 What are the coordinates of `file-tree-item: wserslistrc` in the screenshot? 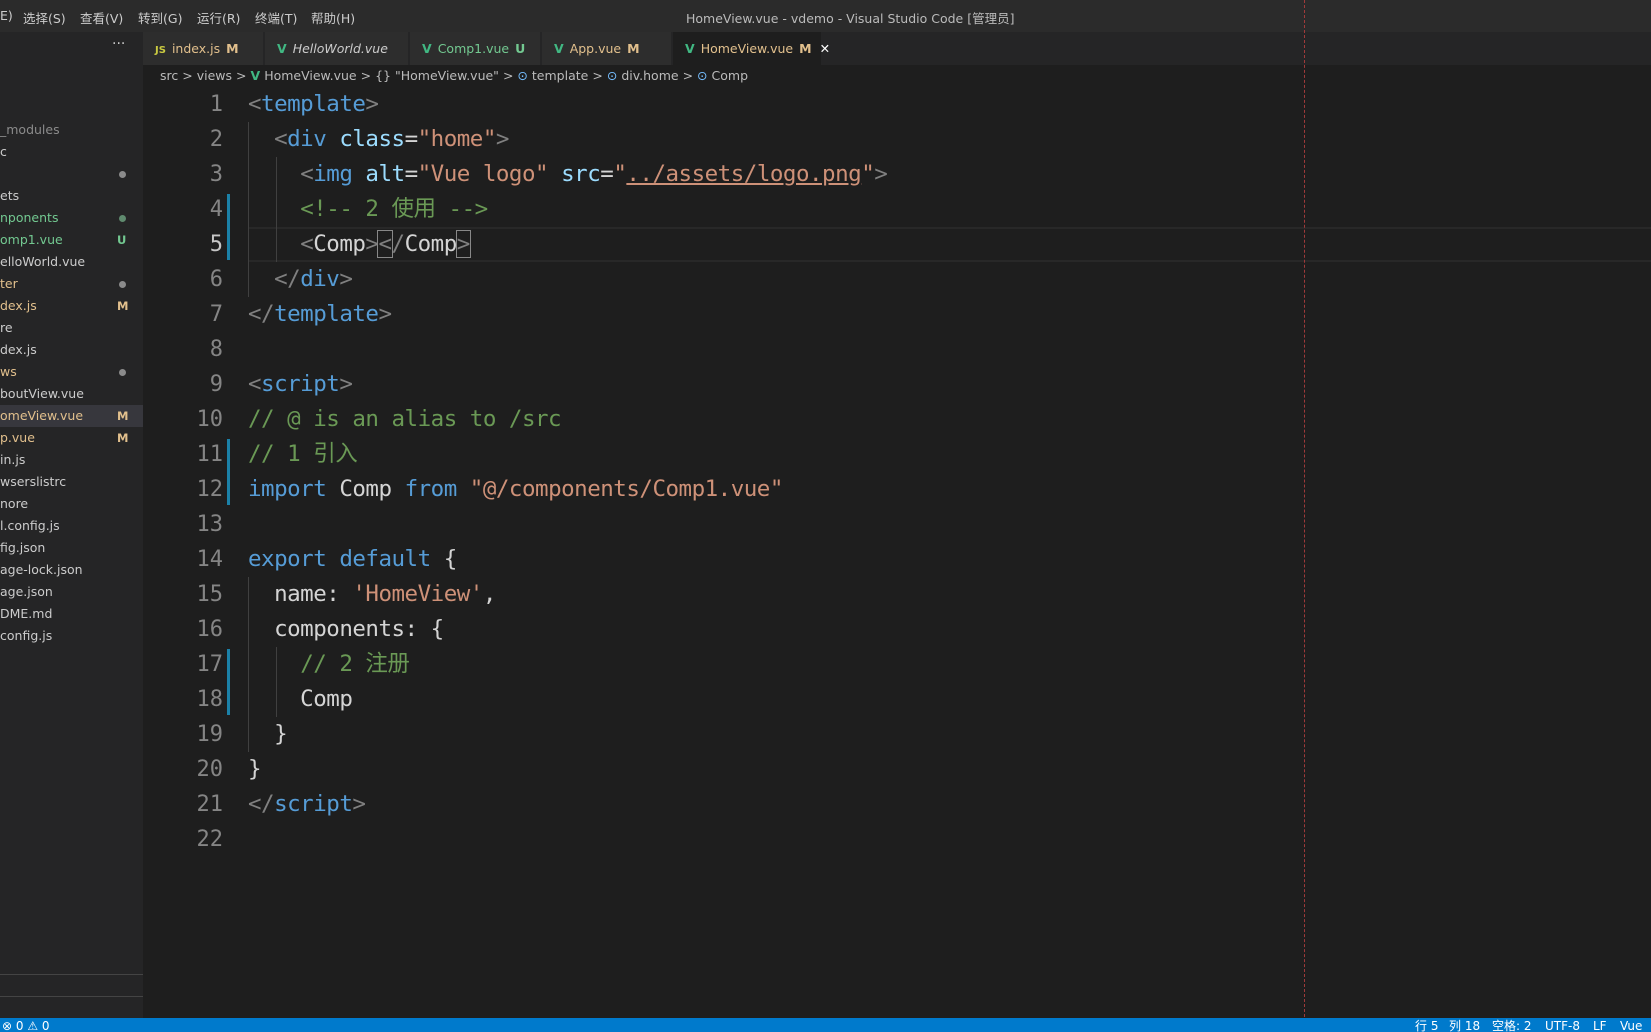 It's located at (71, 482).